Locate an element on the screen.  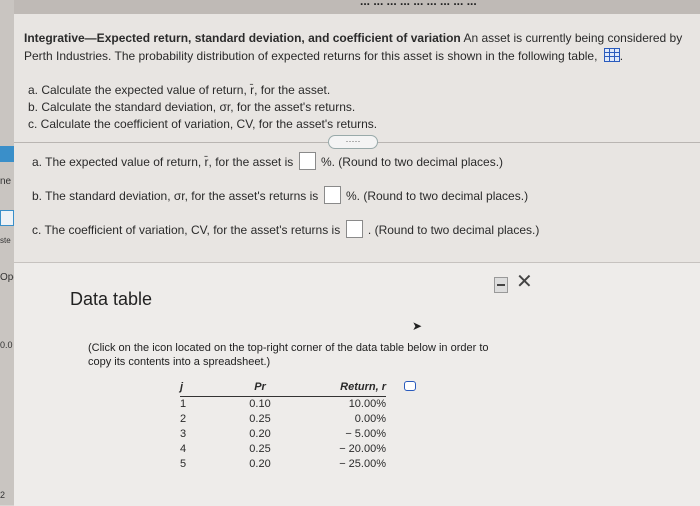
close-button: ✕ is located at coordinates (524, 282).